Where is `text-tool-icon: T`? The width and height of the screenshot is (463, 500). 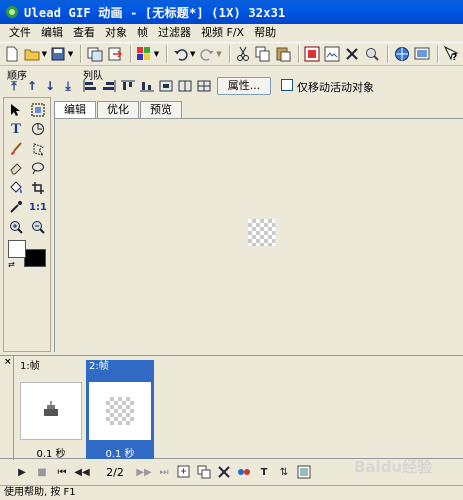
text-tool-icon: T is located at coordinates (16, 130).